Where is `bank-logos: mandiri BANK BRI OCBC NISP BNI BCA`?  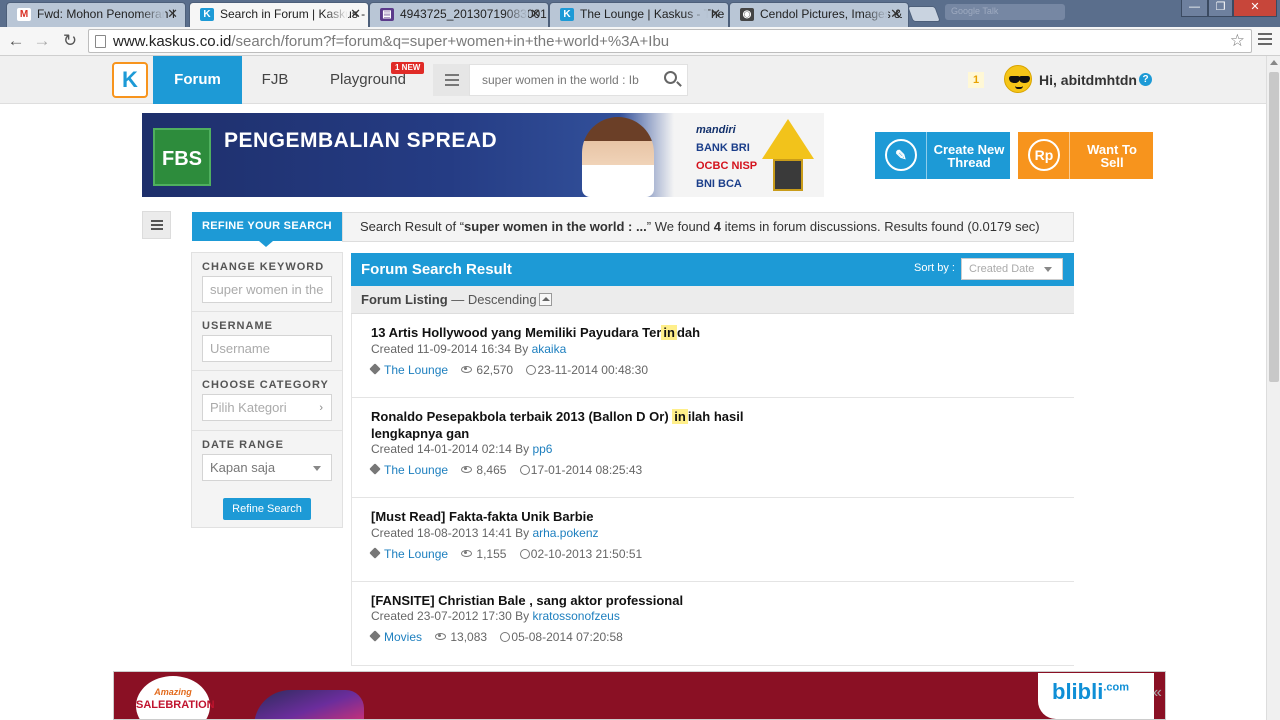 bank-logos: mandiri BANK BRI OCBC NISP BNI BCA is located at coordinates (727, 157).